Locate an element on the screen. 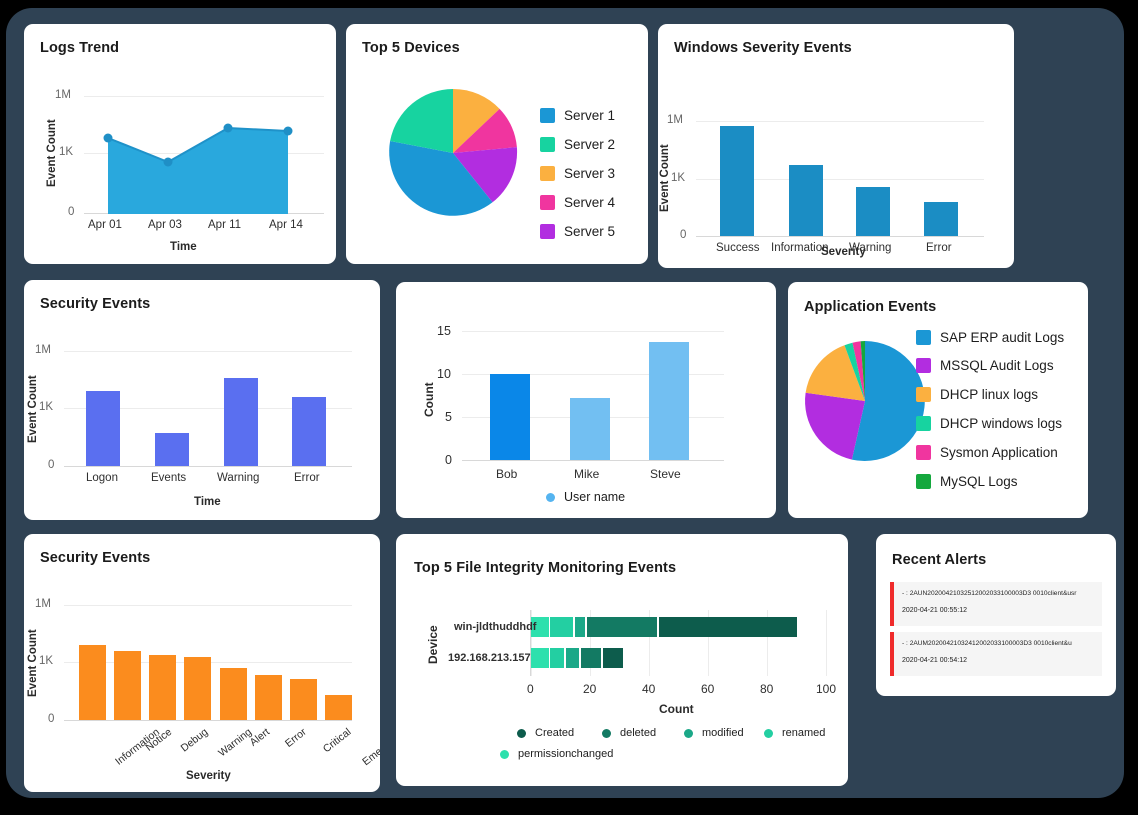 This screenshot has width=1138, height=815. x-tick-label: Success is located at coordinates (738, 248).